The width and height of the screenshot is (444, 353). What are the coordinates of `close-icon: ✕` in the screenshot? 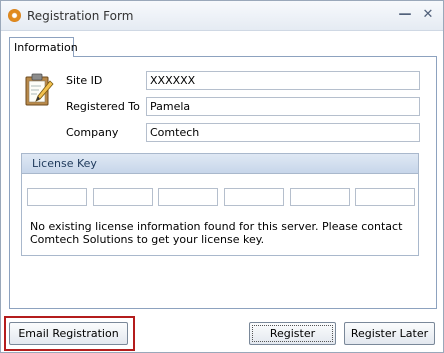 It's located at (428, 15).